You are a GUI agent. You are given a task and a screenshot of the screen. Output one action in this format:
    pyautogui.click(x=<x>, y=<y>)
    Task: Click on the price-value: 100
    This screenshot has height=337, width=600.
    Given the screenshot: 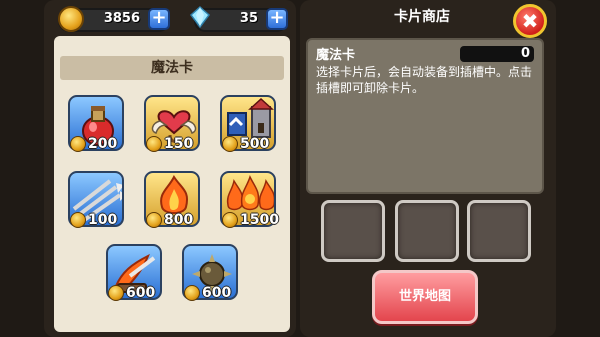 What is the action you would take?
    pyautogui.click(x=103, y=220)
    